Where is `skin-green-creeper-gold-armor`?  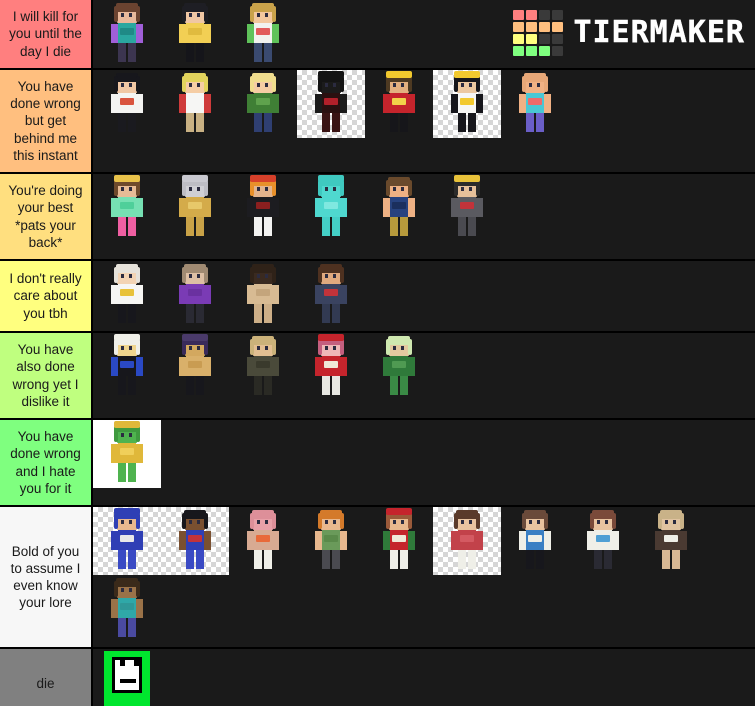 skin-green-creeper-gold-armor is located at coordinates (127, 454).